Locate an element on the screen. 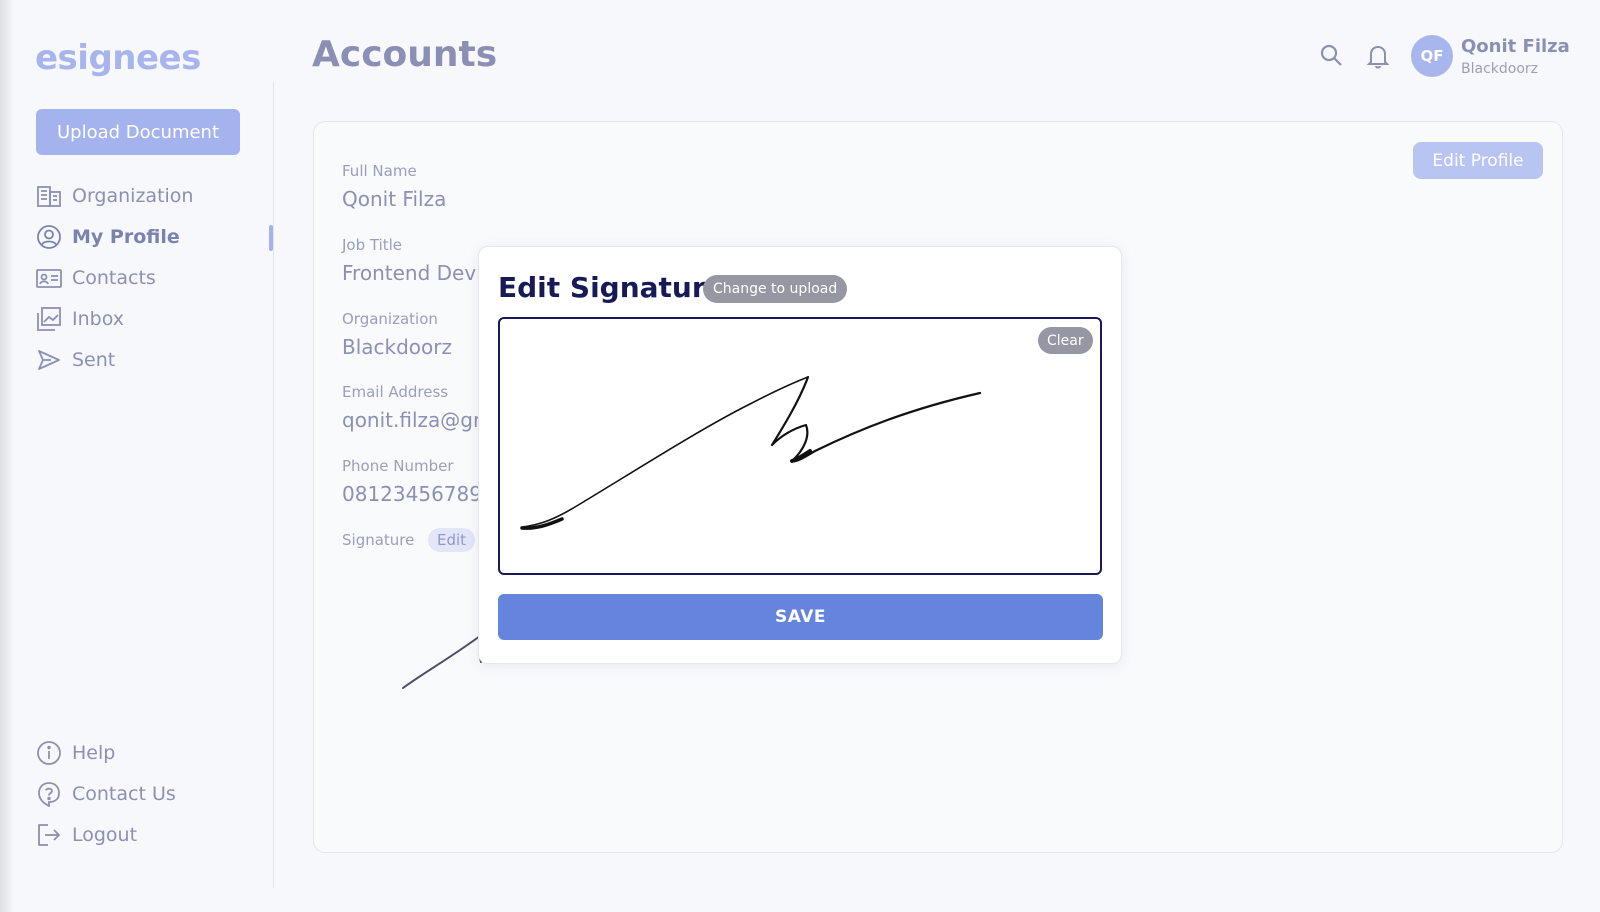 This screenshot has height=912, width=1600. full-name-value: Qonit Filza is located at coordinates (394, 199).